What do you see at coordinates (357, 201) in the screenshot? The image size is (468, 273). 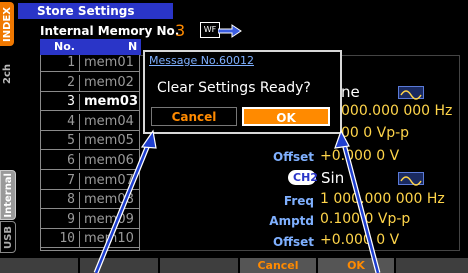 I see `arrow-to-ok-icon` at bounding box center [357, 201].